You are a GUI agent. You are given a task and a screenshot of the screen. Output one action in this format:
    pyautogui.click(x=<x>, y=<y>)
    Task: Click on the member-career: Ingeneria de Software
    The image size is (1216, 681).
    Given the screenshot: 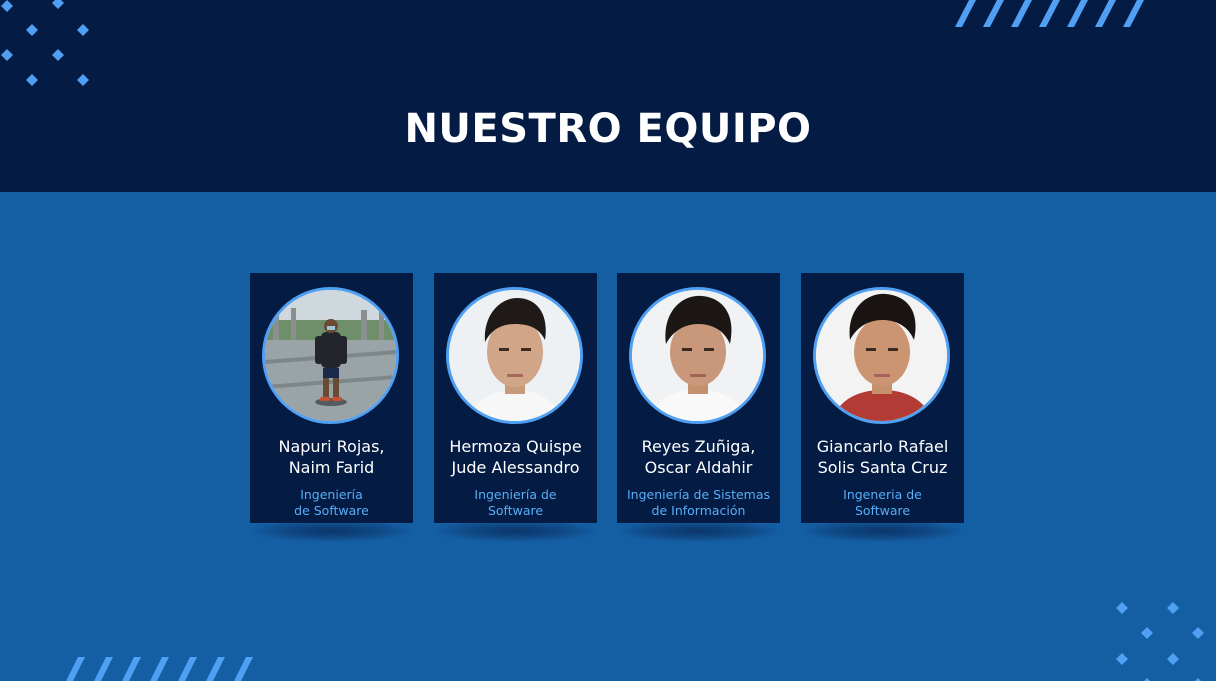 What is the action you would take?
    pyautogui.click(x=882, y=502)
    